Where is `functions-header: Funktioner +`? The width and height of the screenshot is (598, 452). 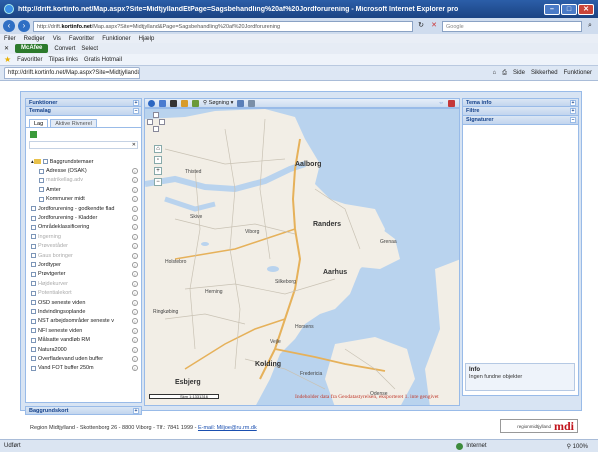 functions-header: Funktioner + is located at coordinates (83, 102).